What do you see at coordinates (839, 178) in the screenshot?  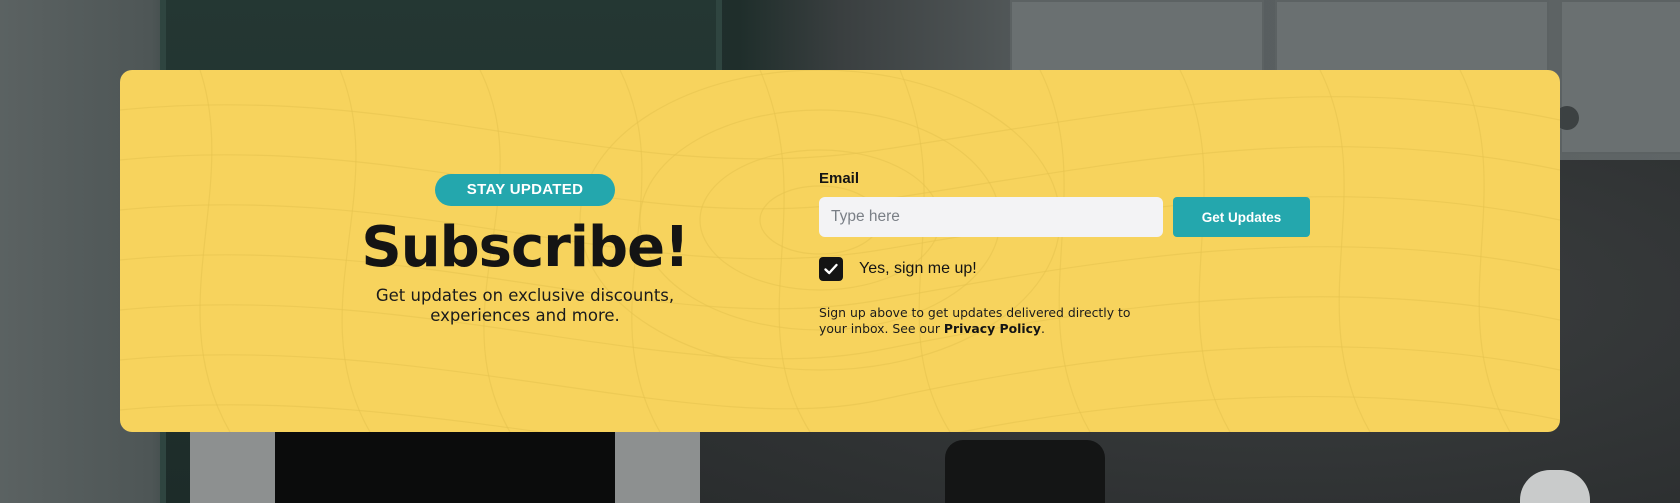 I see `email-label: Email` at bounding box center [839, 178].